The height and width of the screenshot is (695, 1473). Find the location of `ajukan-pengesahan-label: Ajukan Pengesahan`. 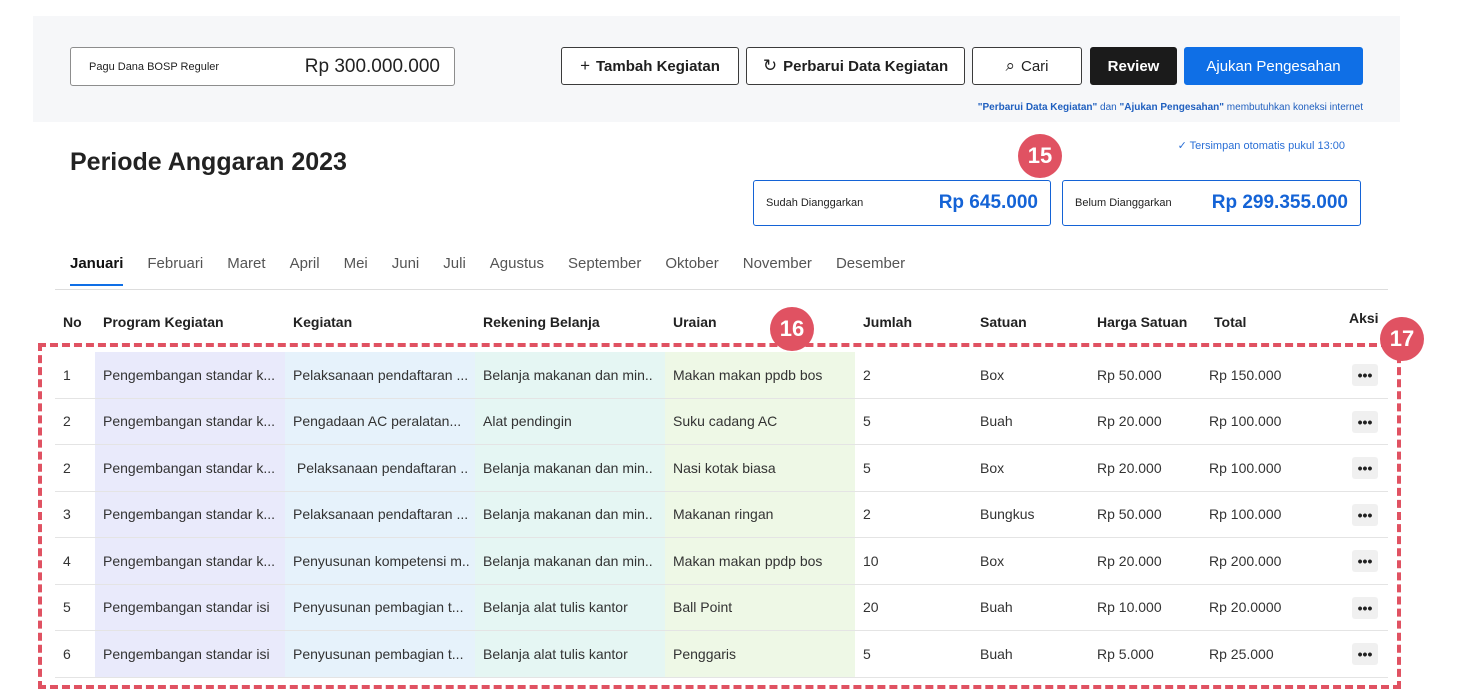

ajukan-pengesahan-label: Ajukan Pengesahan is located at coordinates (1273, 66).